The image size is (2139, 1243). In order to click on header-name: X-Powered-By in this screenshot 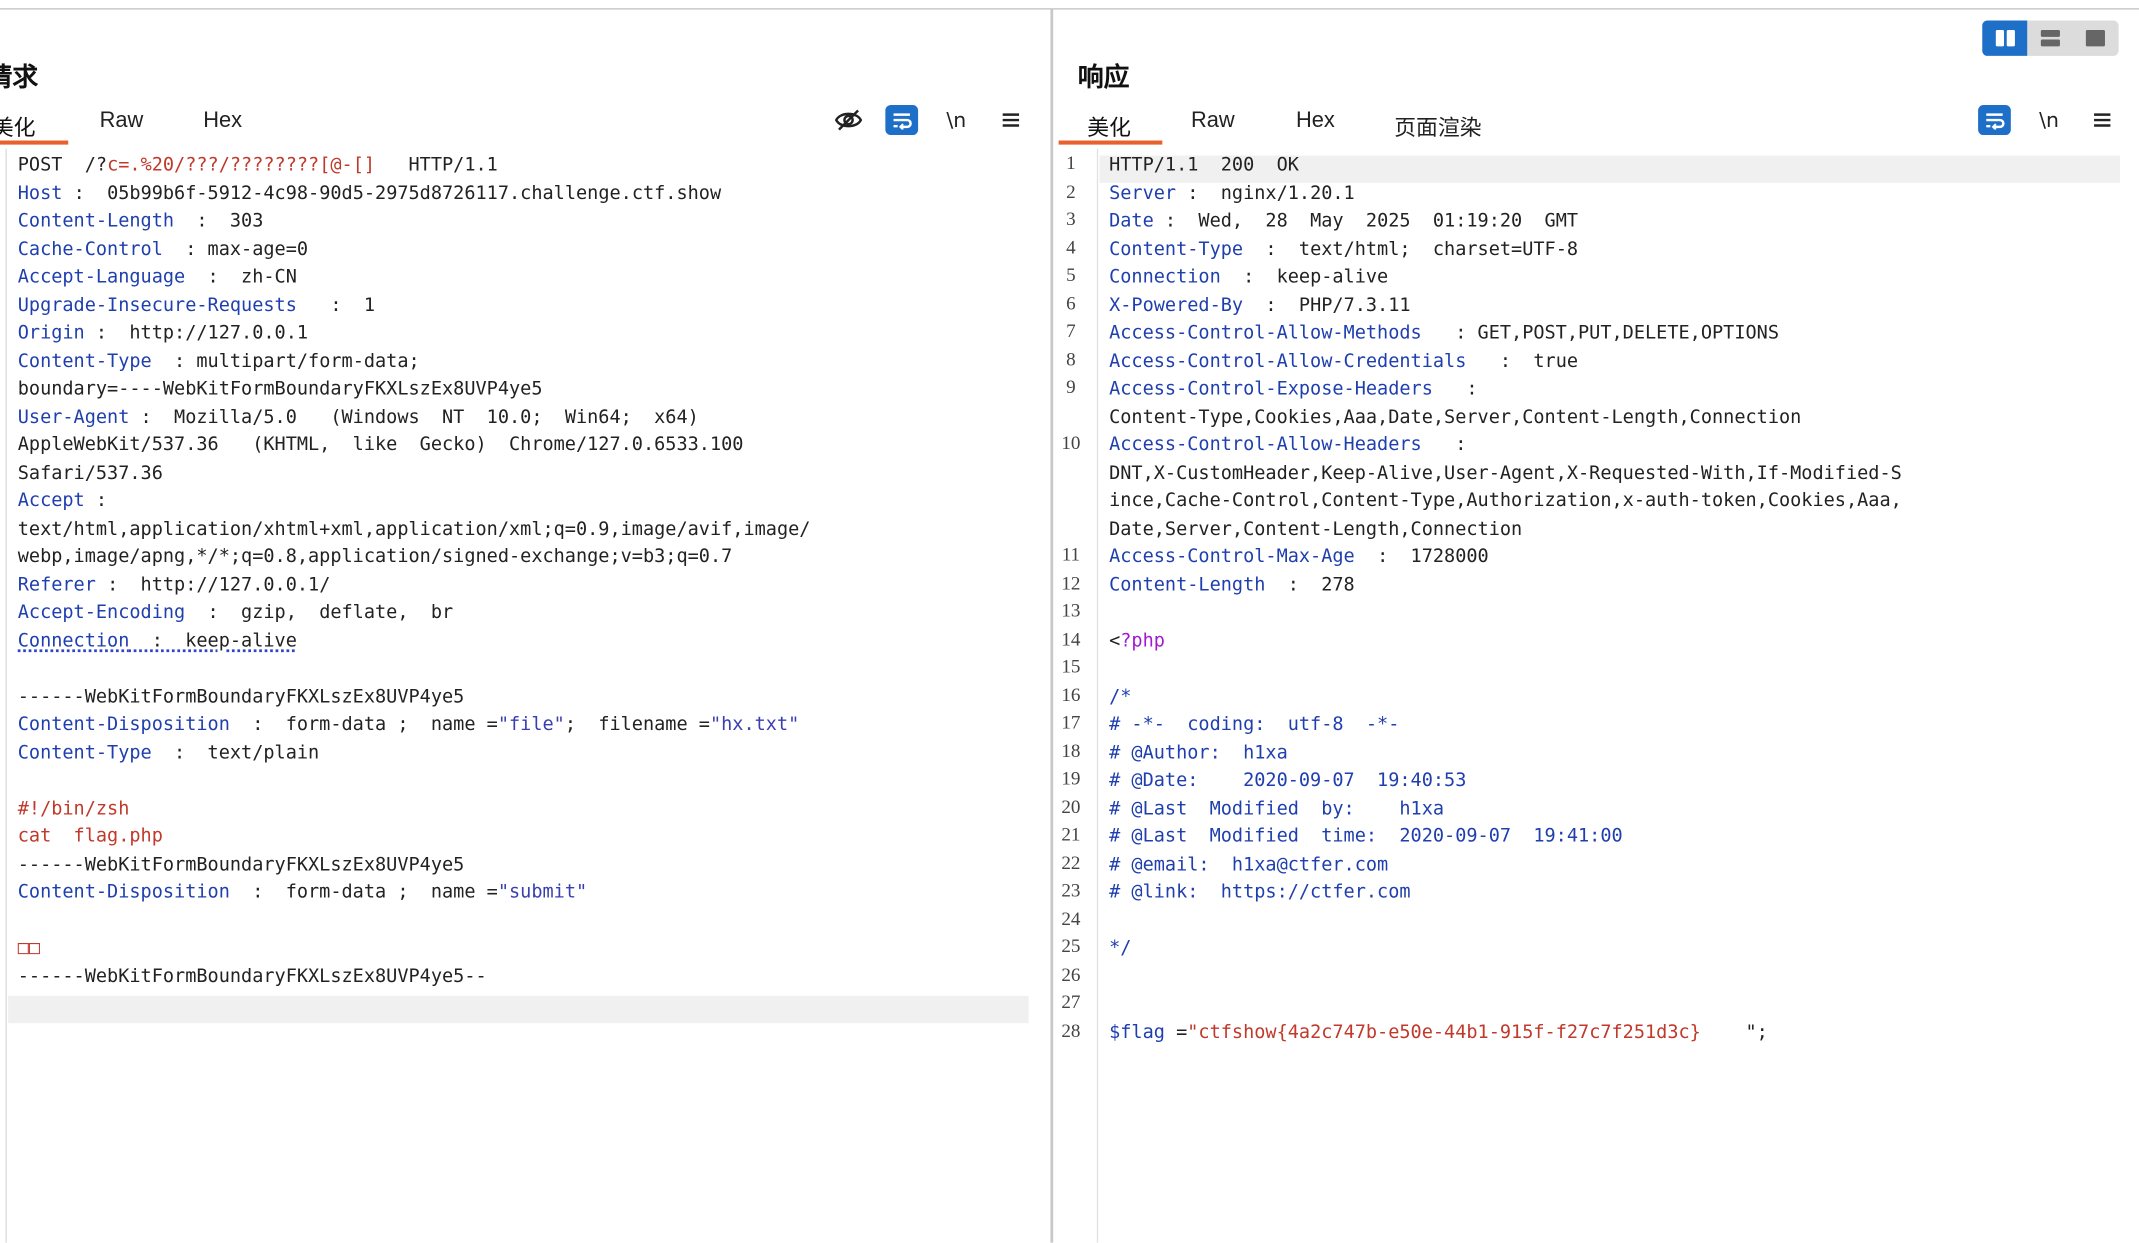, I will do `click(1176, 304)`.